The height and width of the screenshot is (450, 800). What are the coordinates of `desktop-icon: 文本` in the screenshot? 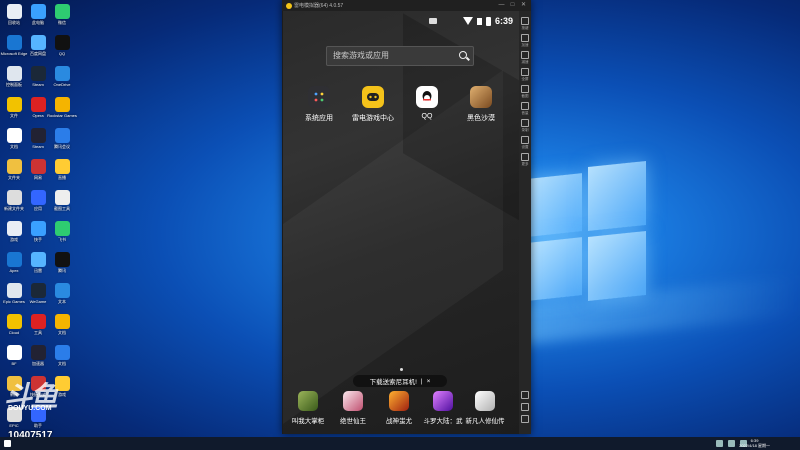 It's located at (62, 293).